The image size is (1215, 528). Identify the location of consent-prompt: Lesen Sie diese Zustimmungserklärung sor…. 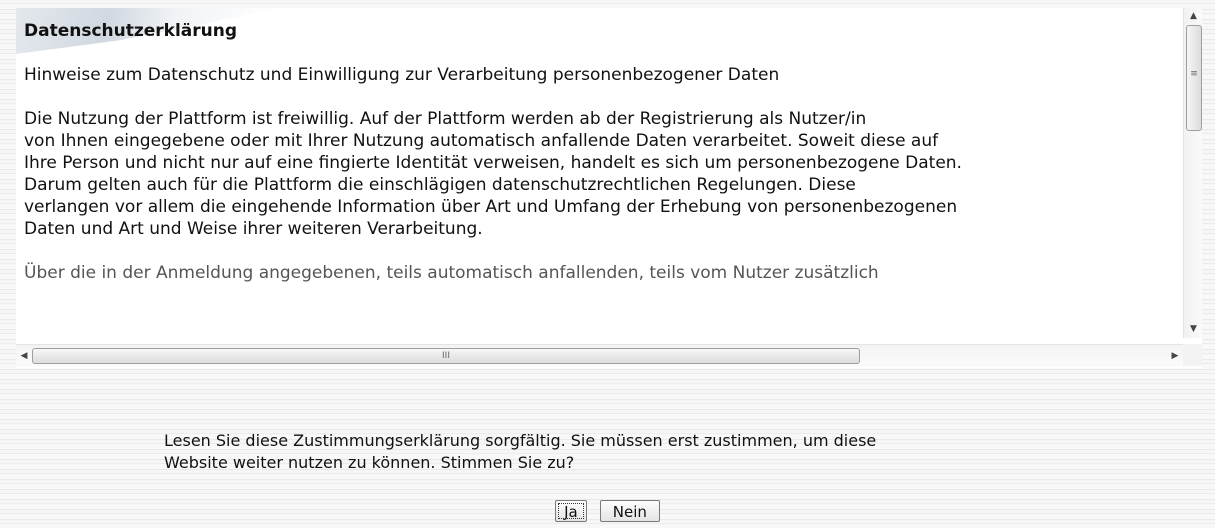
(614, 452).